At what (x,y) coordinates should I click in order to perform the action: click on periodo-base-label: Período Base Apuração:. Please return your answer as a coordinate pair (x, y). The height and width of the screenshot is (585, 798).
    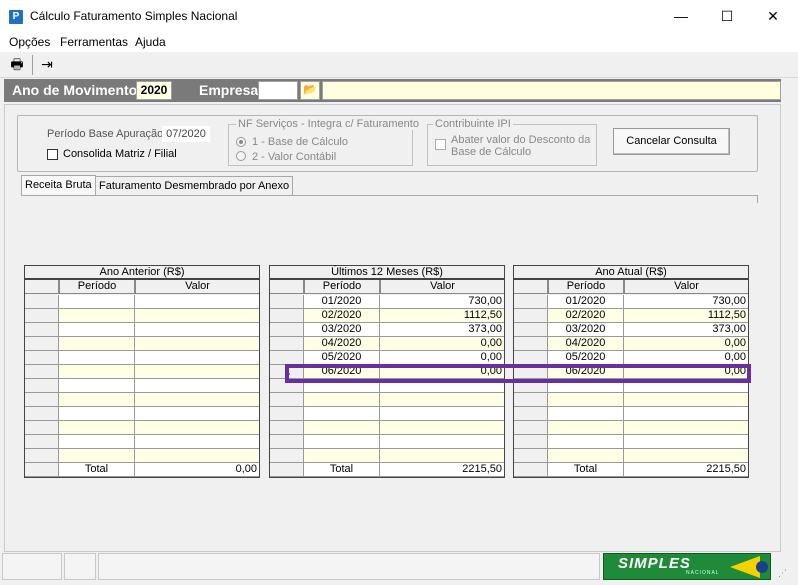
    Looking at the image, I should click on (107, 134).